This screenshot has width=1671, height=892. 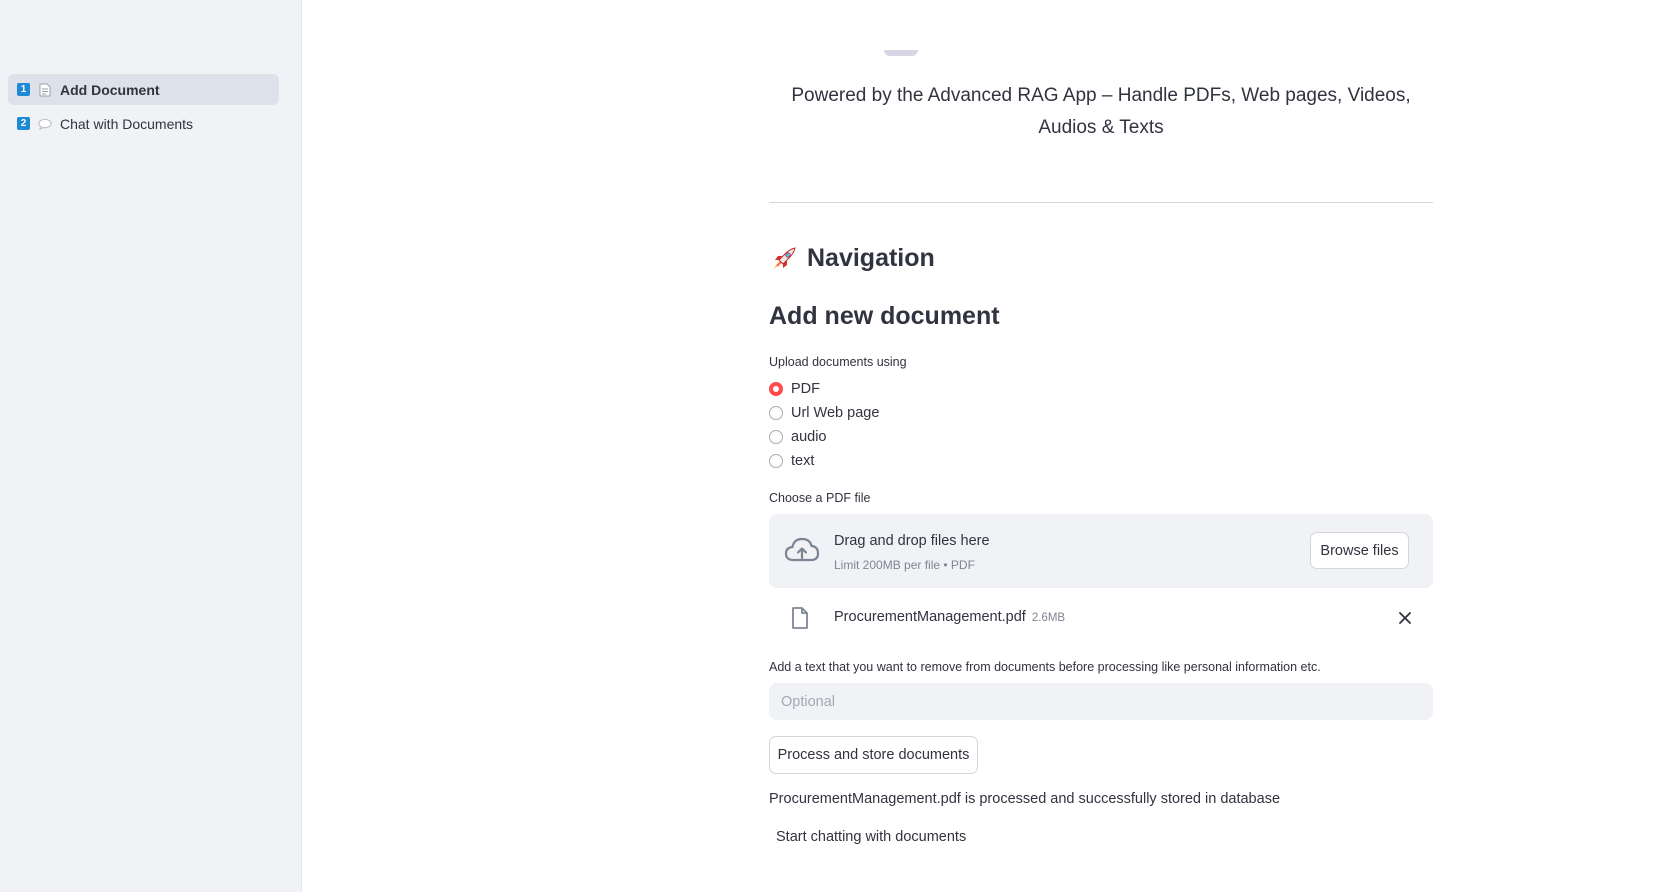 I want to click on dropzone-limit-text: Limit 200MB per file • PDF, so click(x=904, y=565).